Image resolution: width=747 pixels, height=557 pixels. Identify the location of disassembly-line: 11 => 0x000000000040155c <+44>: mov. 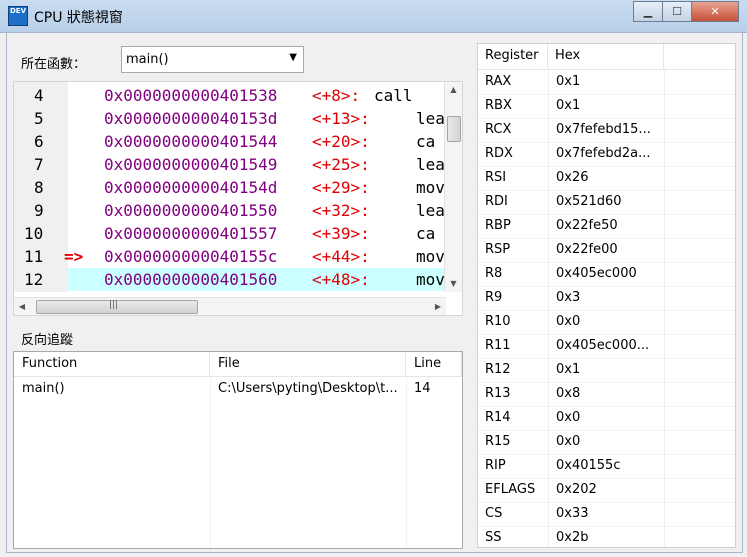
(229, 256).